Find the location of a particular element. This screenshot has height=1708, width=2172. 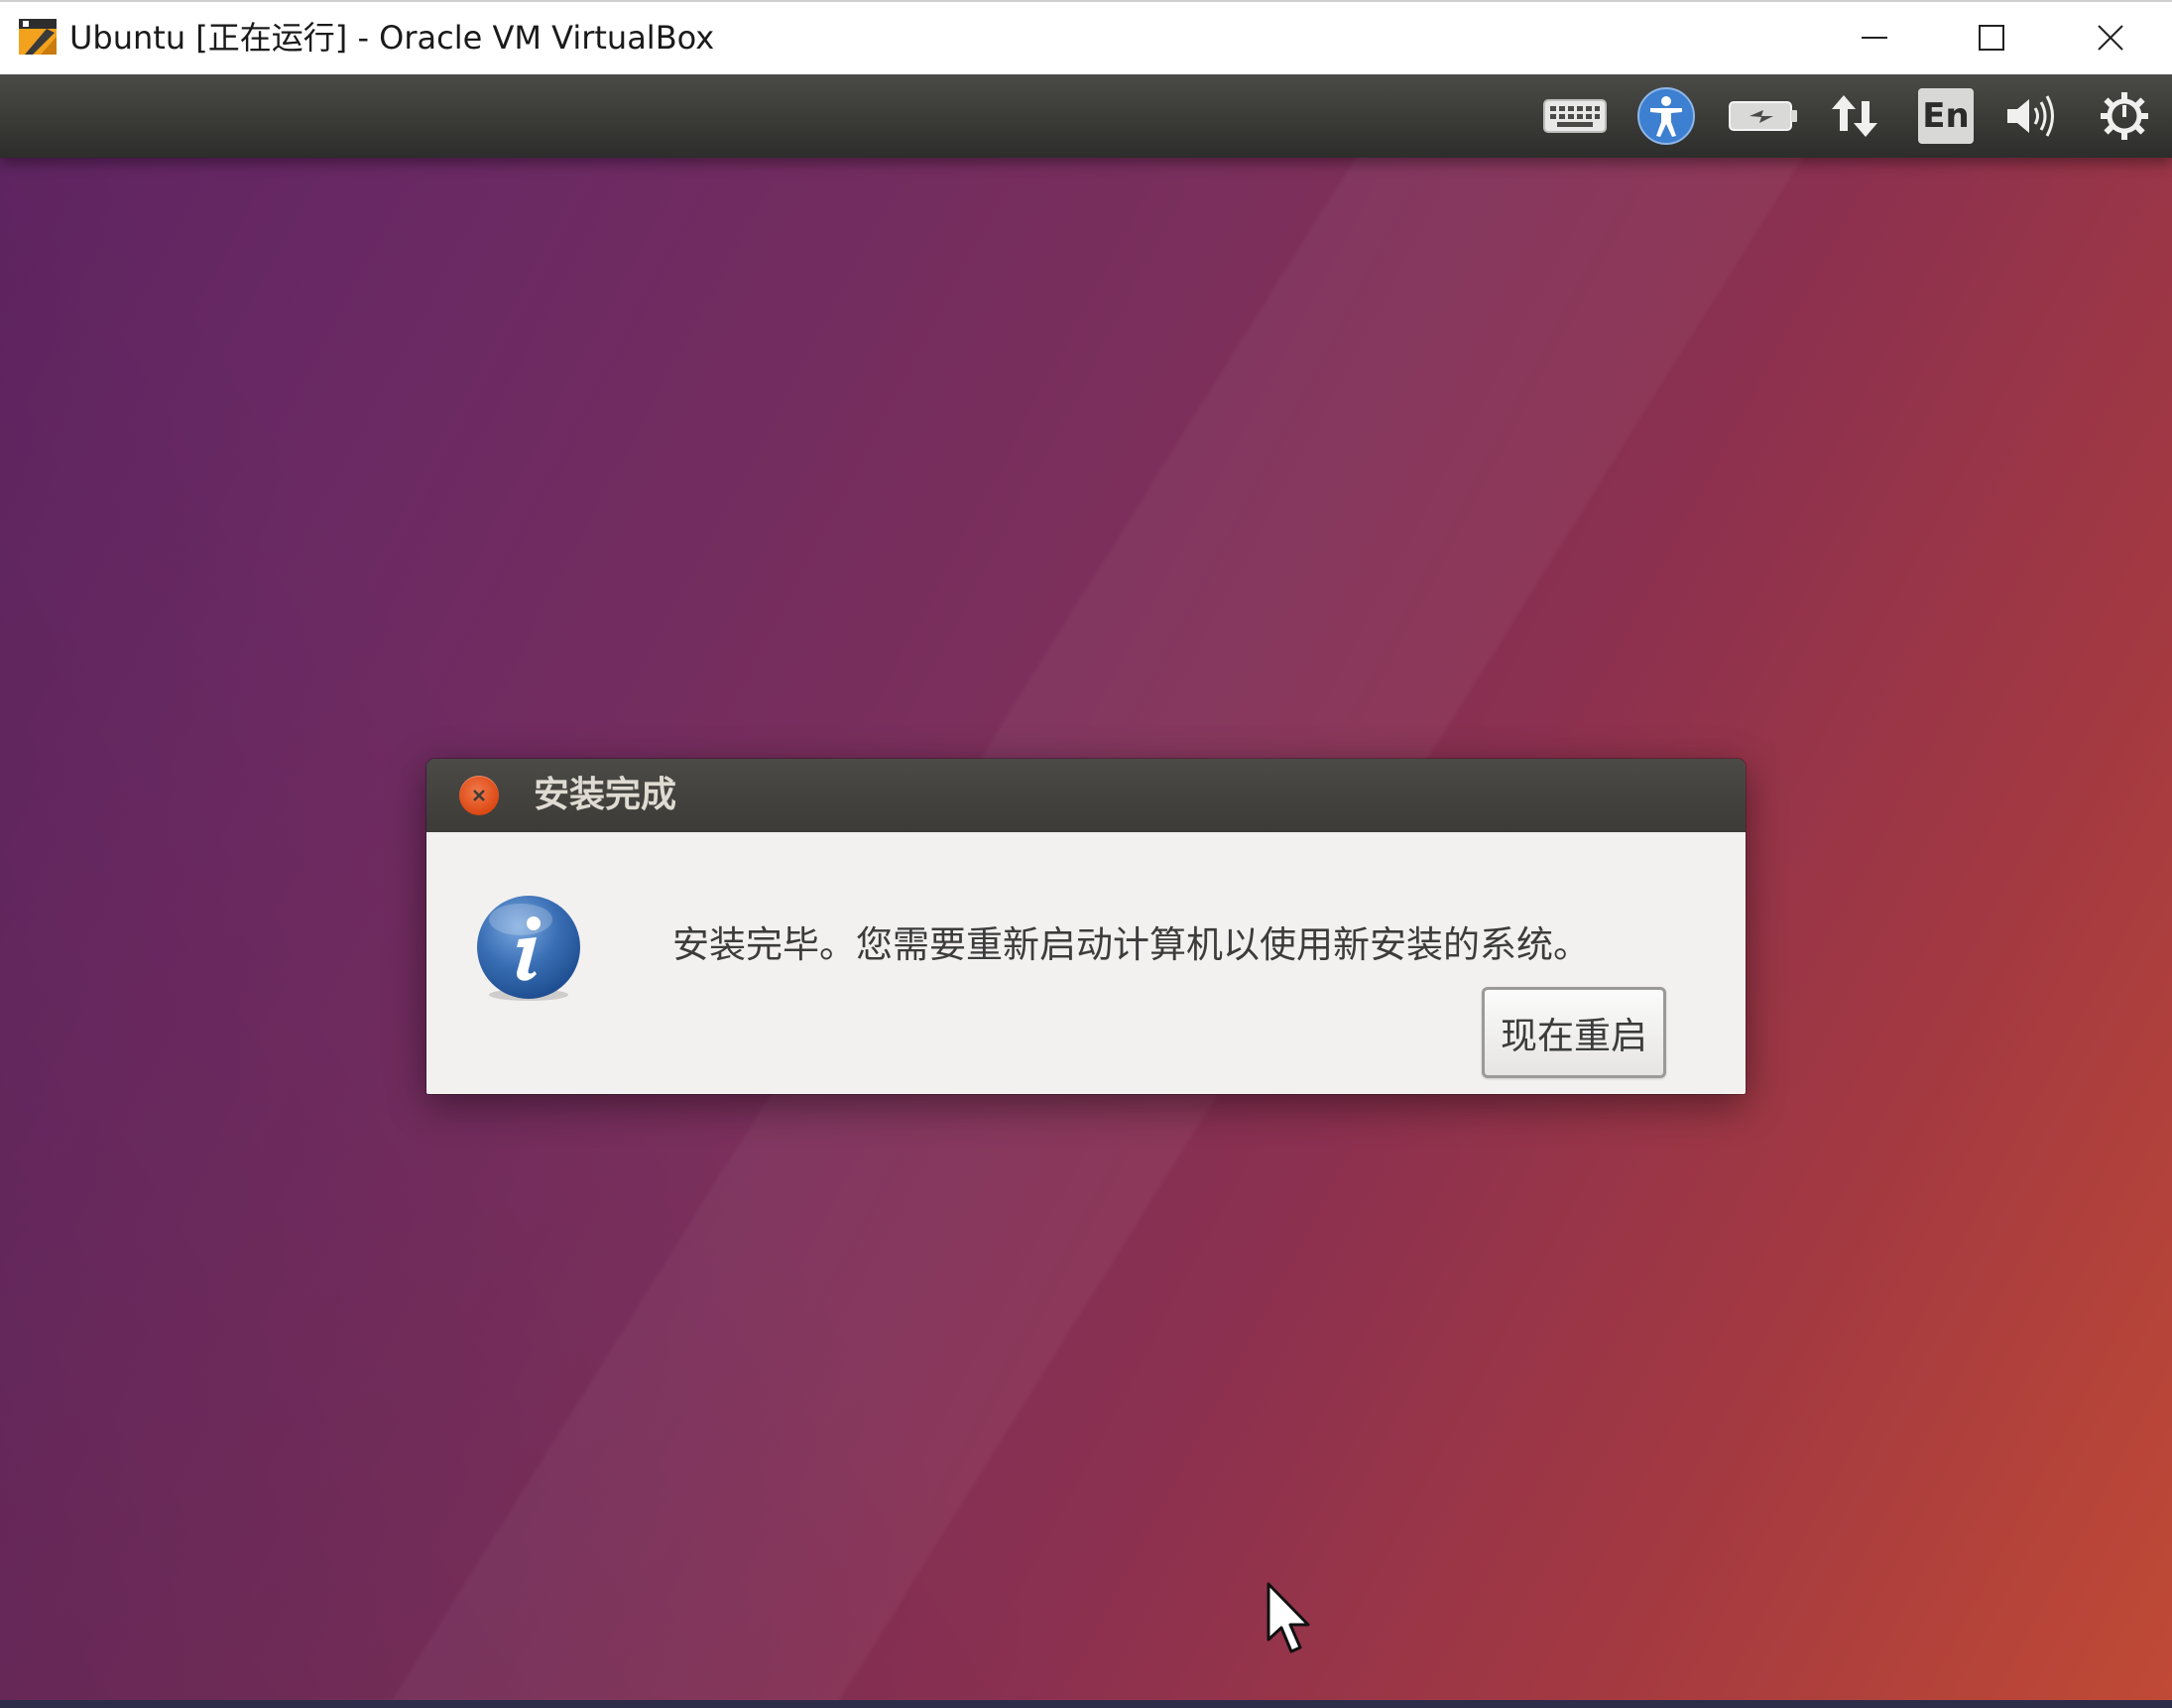

power-gear-icon is located at coordinates (2124, 116).